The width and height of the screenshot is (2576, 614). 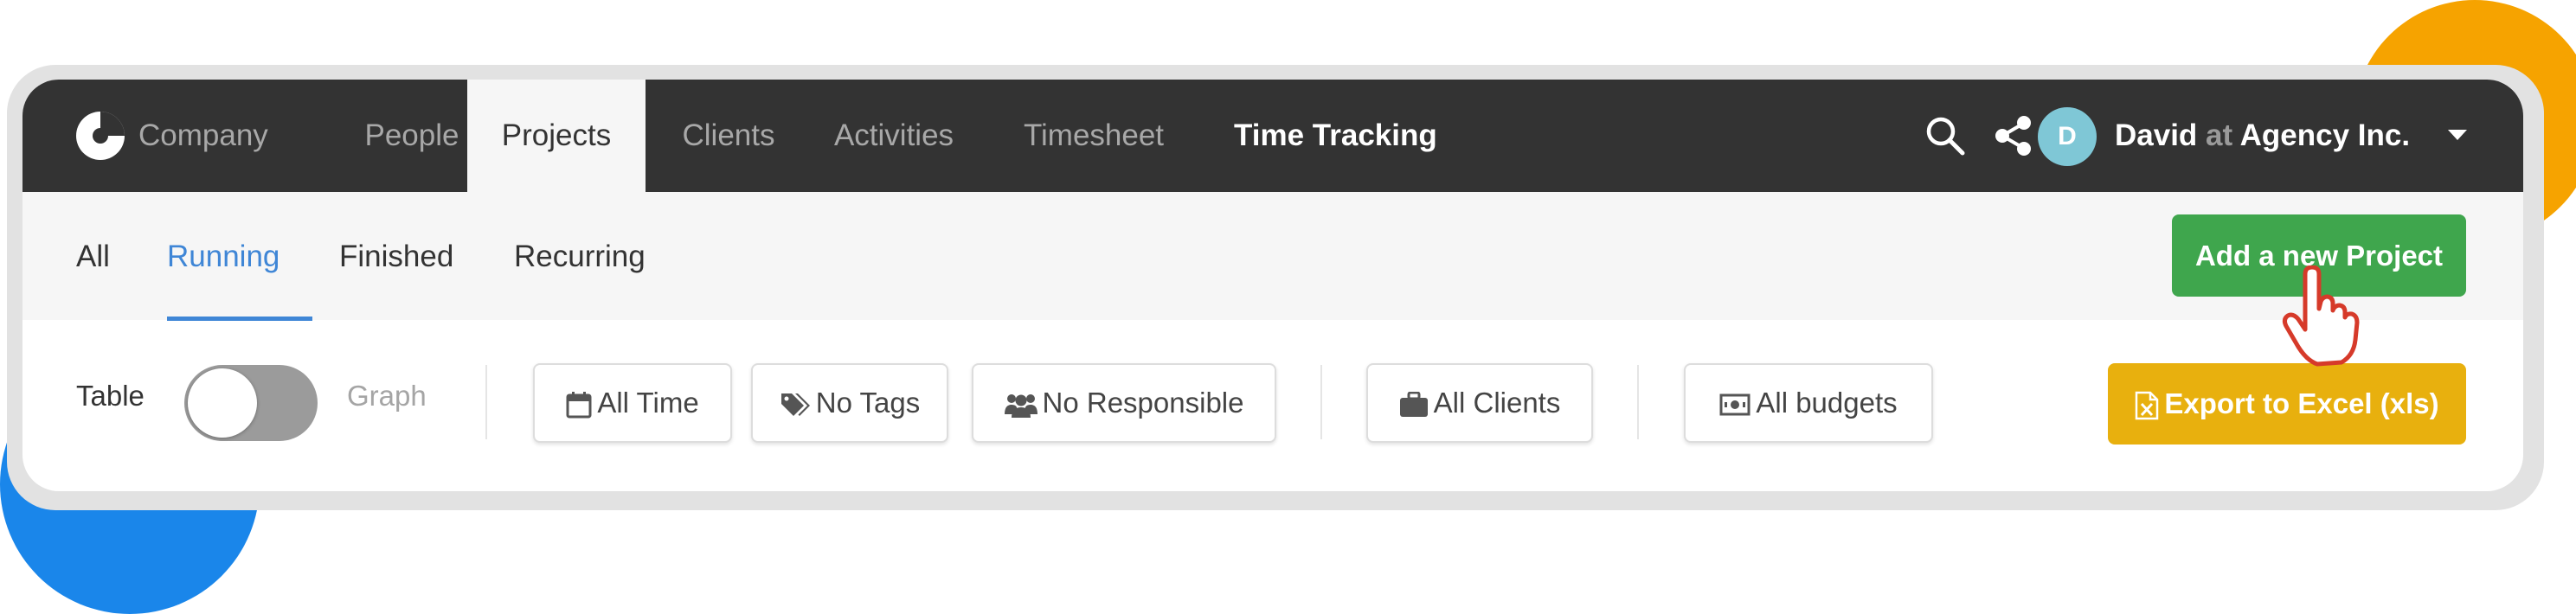 What do you see at coordinates (1945, 135) in the screenshot?
I see `search-icon` at bounding box center [1945, 135].